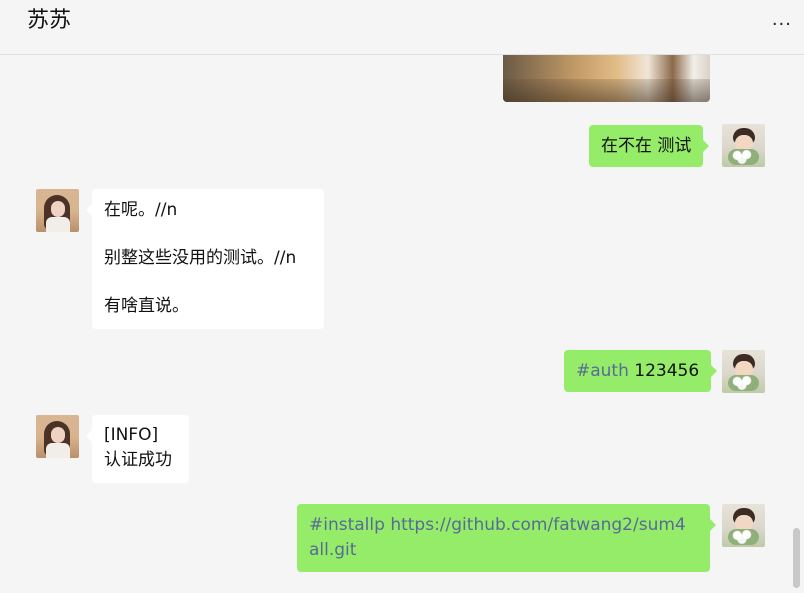 The height and width of the screenshot is (593, 804). Describe the element at coordinates (402, 27) in the screenshot. I see `chat-header: 苏苏 ···` at that location.